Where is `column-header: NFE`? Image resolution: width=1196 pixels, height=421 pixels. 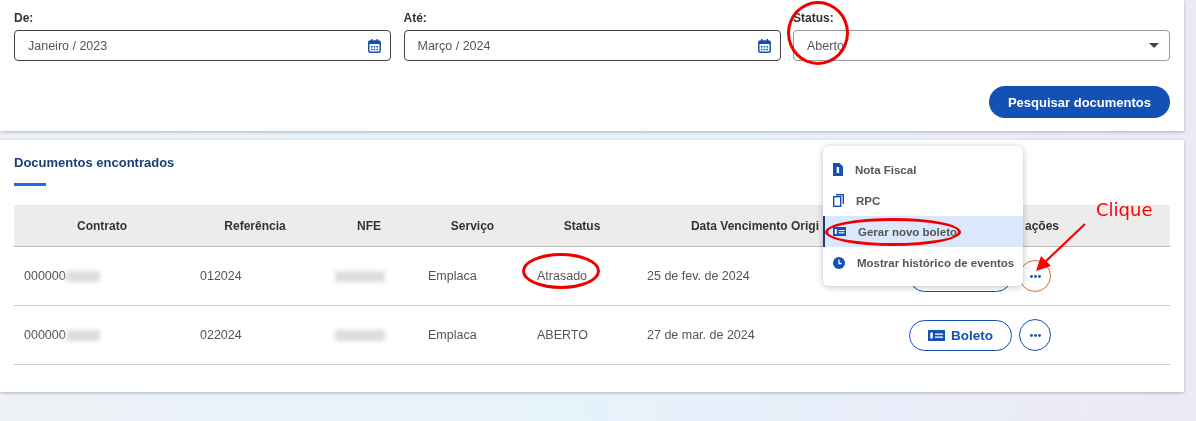 column-header: NFE is located at coordinates (369, 225).